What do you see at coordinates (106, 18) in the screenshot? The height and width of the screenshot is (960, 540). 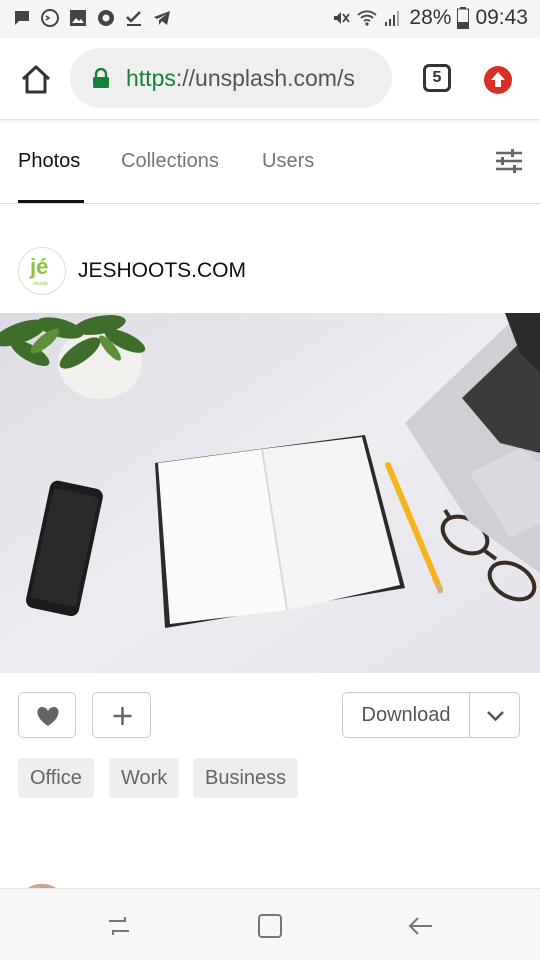 I see `chrome-icon` at bounding box center [106, 18].